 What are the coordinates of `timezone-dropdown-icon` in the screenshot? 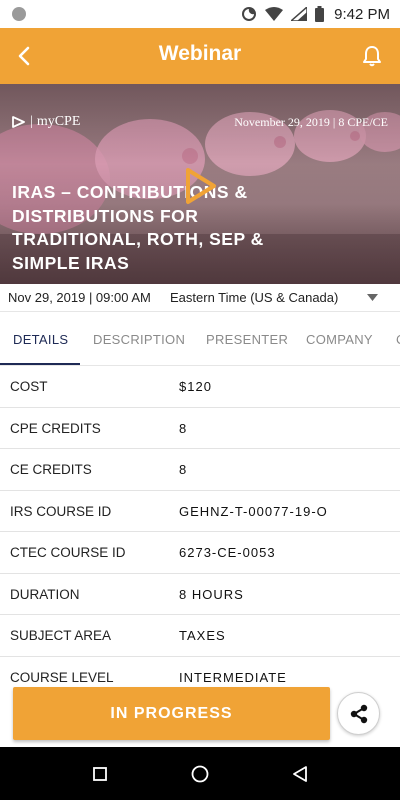 It's located at (372, 297).